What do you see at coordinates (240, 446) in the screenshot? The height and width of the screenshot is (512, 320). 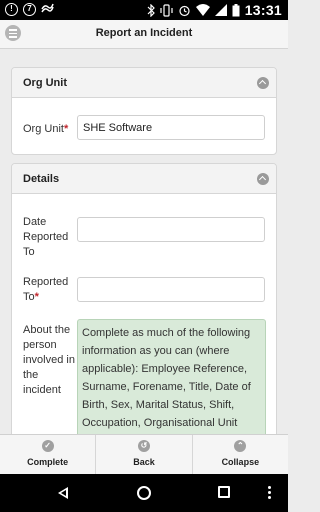 I see `chevron-up-icon: ⌃` at bounding box center [240, 446].